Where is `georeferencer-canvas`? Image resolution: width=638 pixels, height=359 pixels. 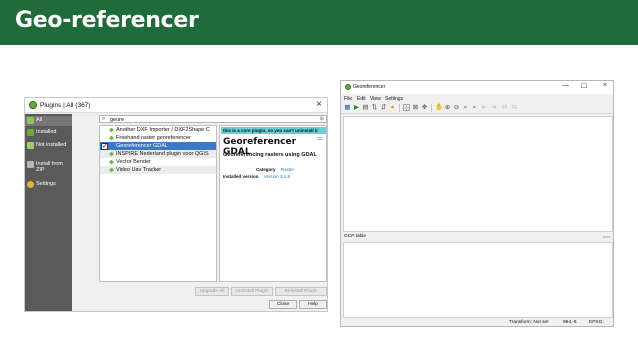
georeferencer-canvas is located at coordinates (478, 174).